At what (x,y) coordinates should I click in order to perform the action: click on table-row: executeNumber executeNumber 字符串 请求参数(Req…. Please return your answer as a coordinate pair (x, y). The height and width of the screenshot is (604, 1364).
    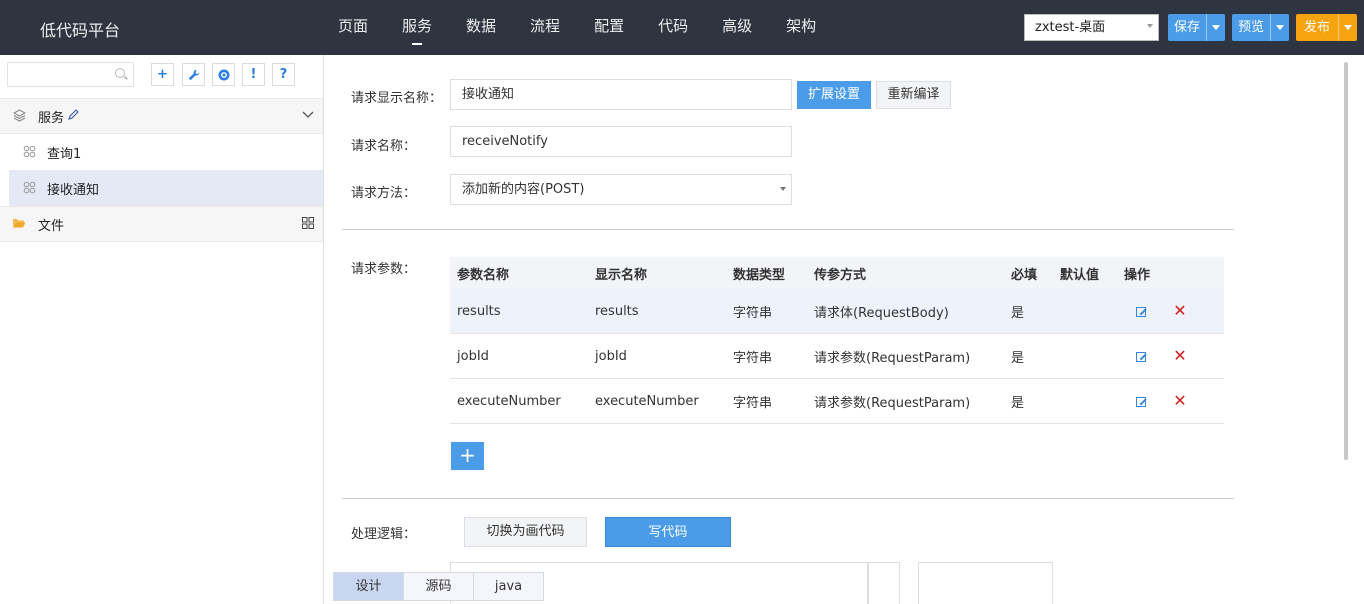
    Looking at the image, I should click on (837, 401).